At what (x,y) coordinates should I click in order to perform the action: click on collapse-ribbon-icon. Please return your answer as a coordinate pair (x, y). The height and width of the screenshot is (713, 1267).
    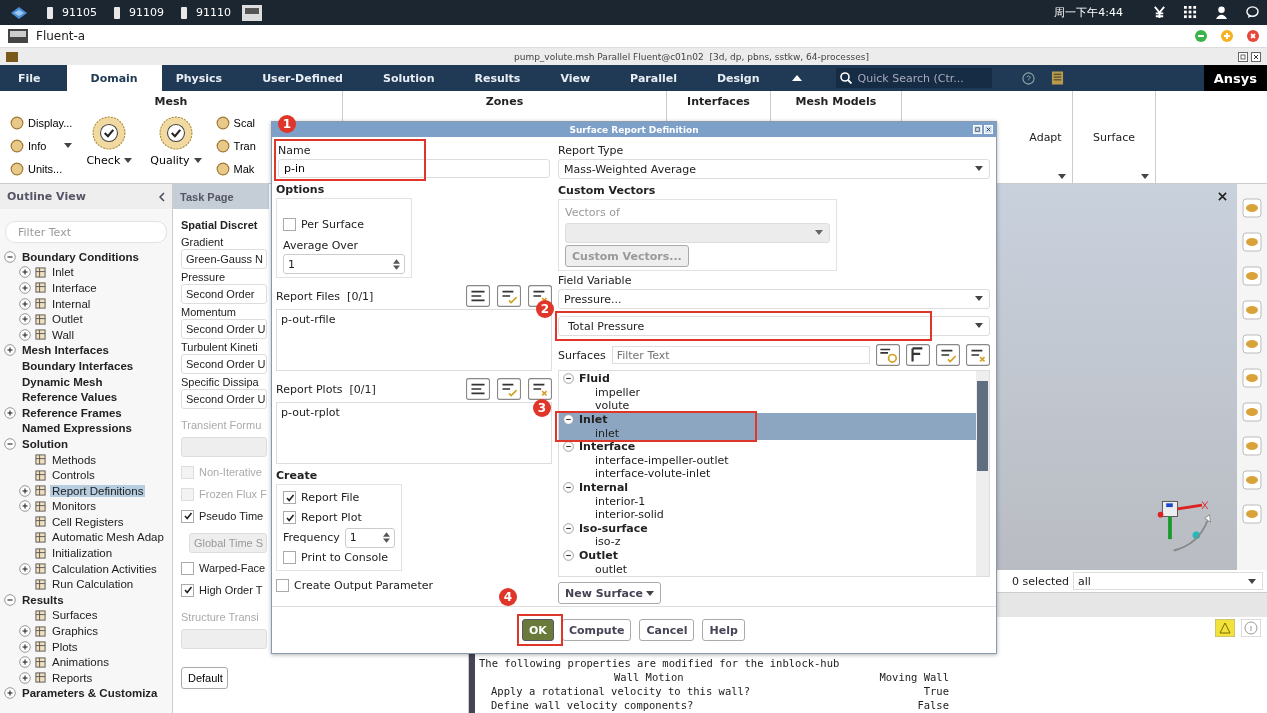
    Looking at the image, I should click on (796, 78).